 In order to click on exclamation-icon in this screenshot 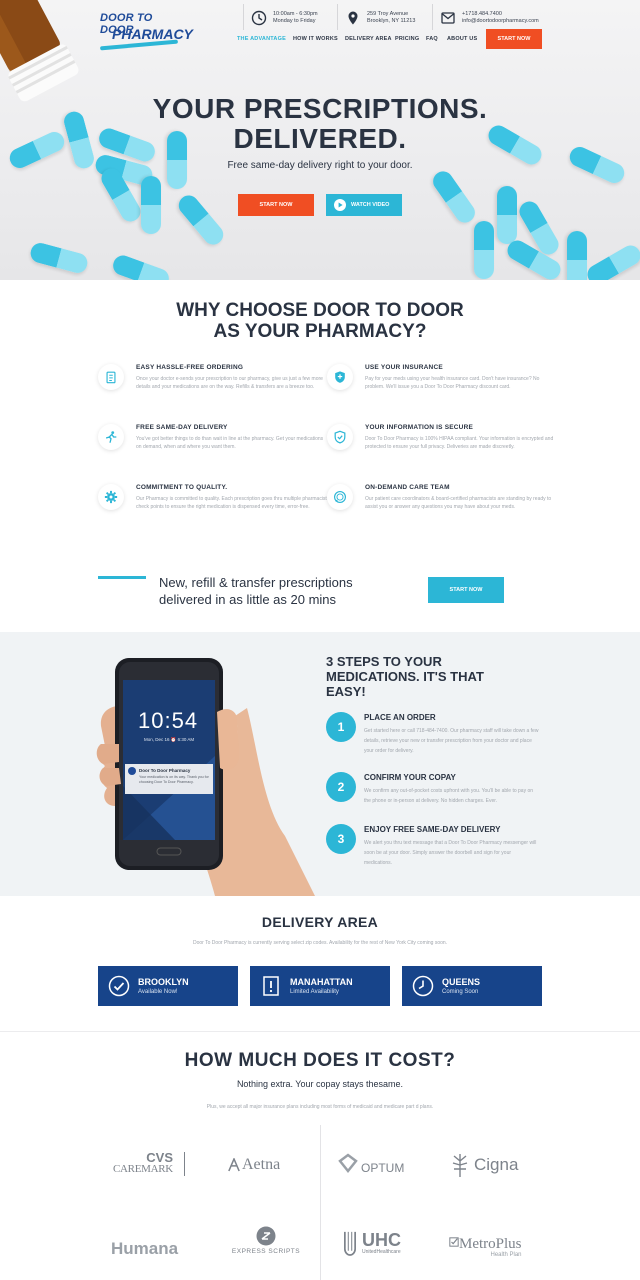, I will do `click(271, 986)`.